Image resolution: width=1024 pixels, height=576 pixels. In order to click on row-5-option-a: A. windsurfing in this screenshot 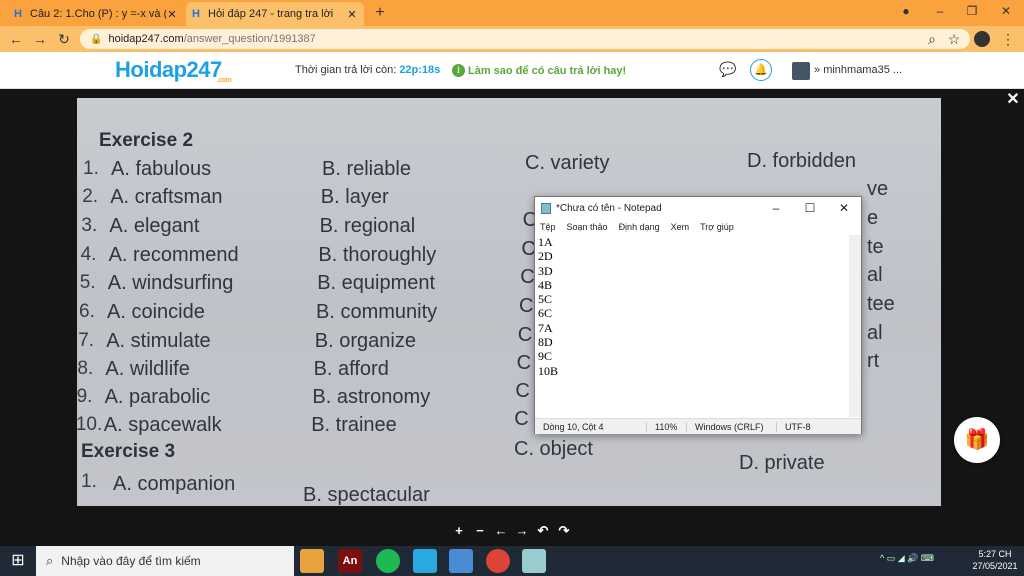, I will do `click(170, 283)`.